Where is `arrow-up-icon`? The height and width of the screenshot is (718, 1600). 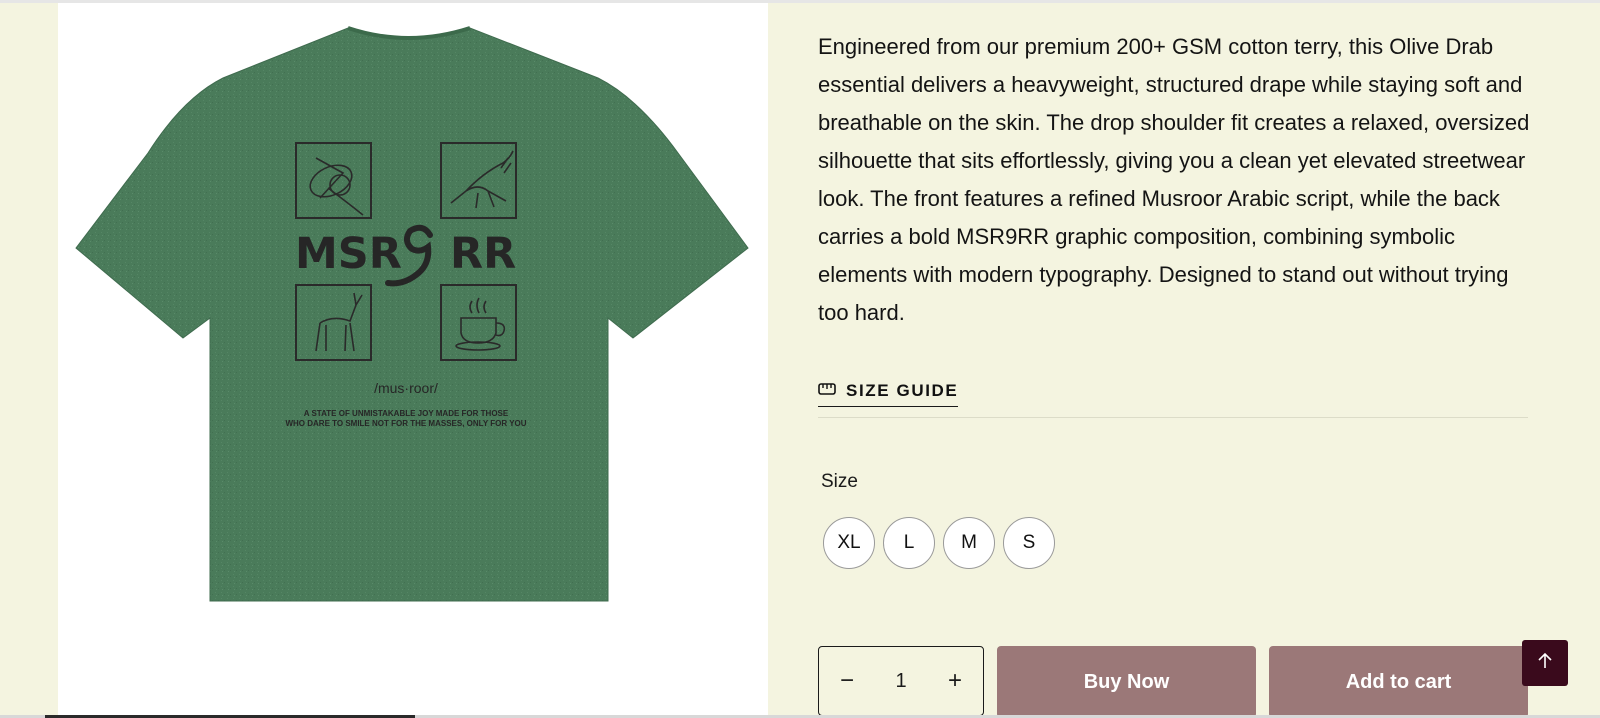
arrow-up-icon is located at coordinates (1545, 663).